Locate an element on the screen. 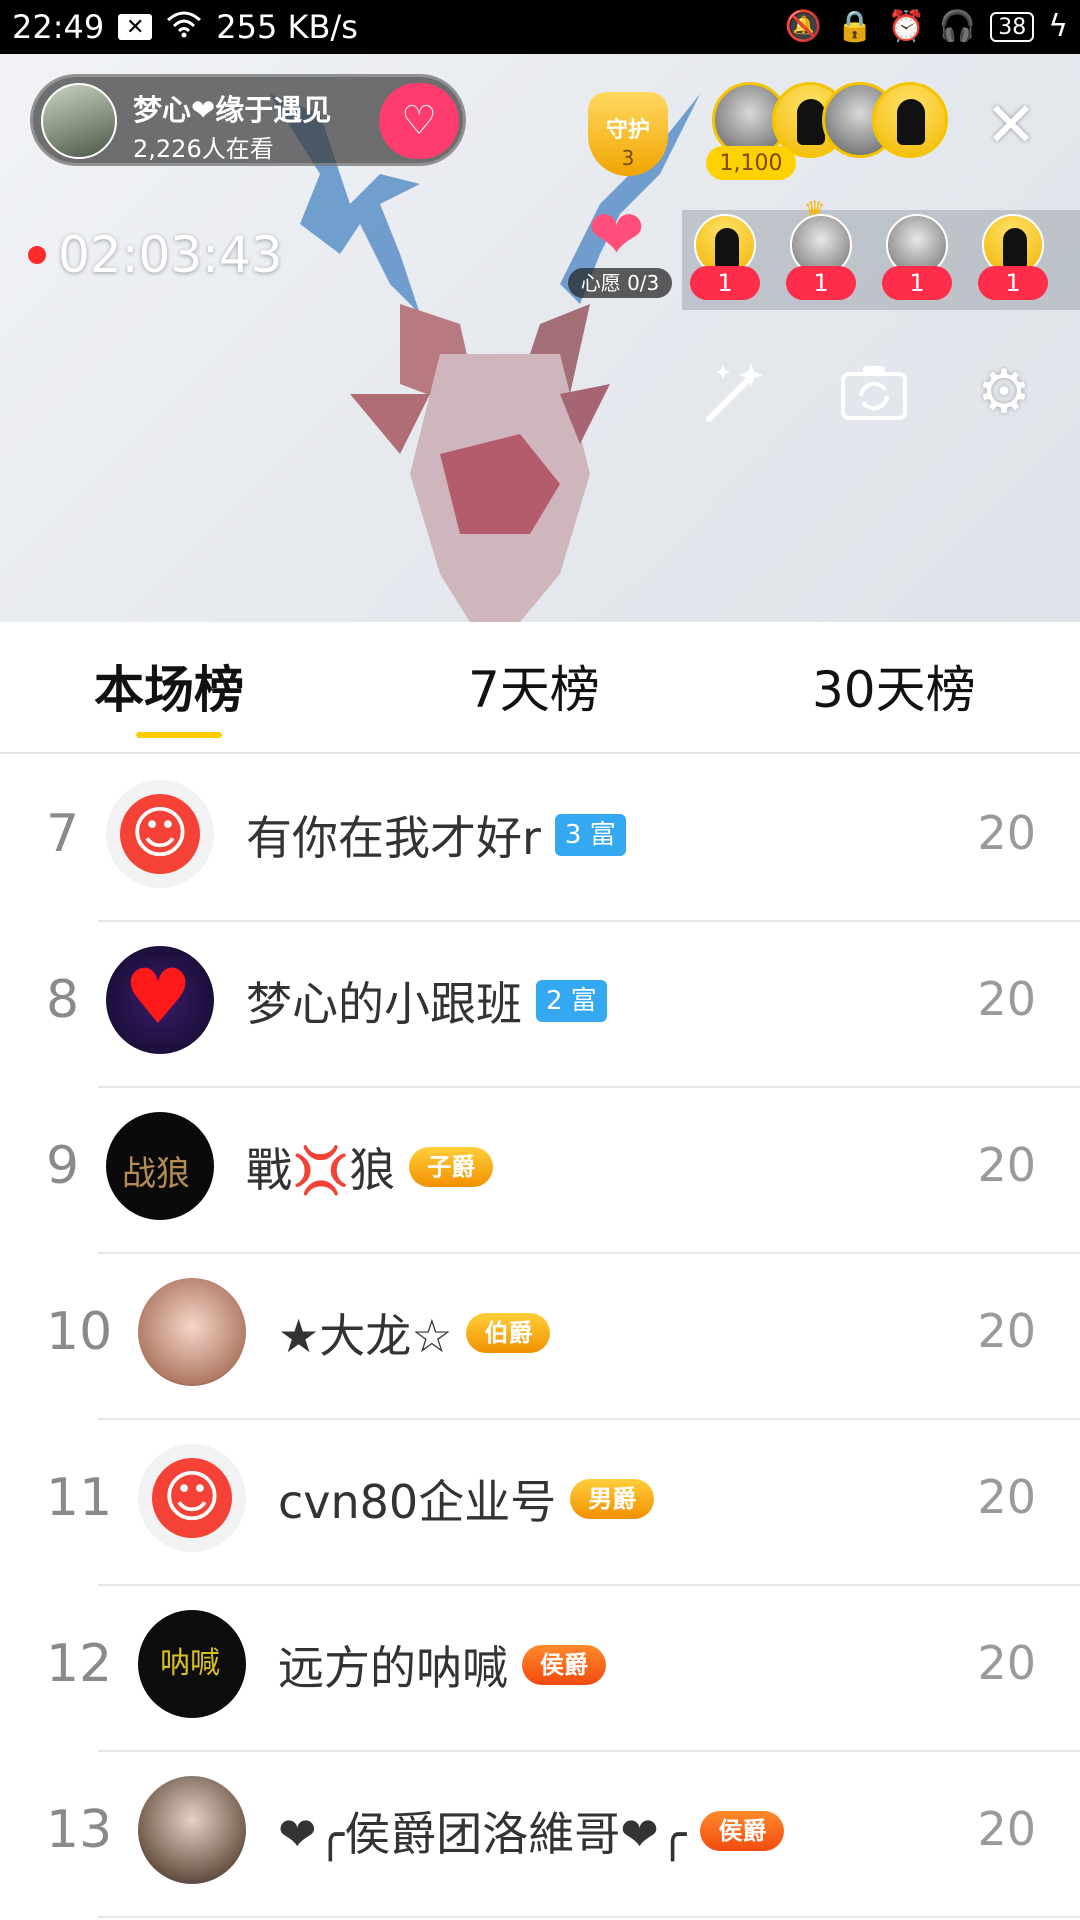  headset-icon: 🎧 is located at coordinates (957, 26).